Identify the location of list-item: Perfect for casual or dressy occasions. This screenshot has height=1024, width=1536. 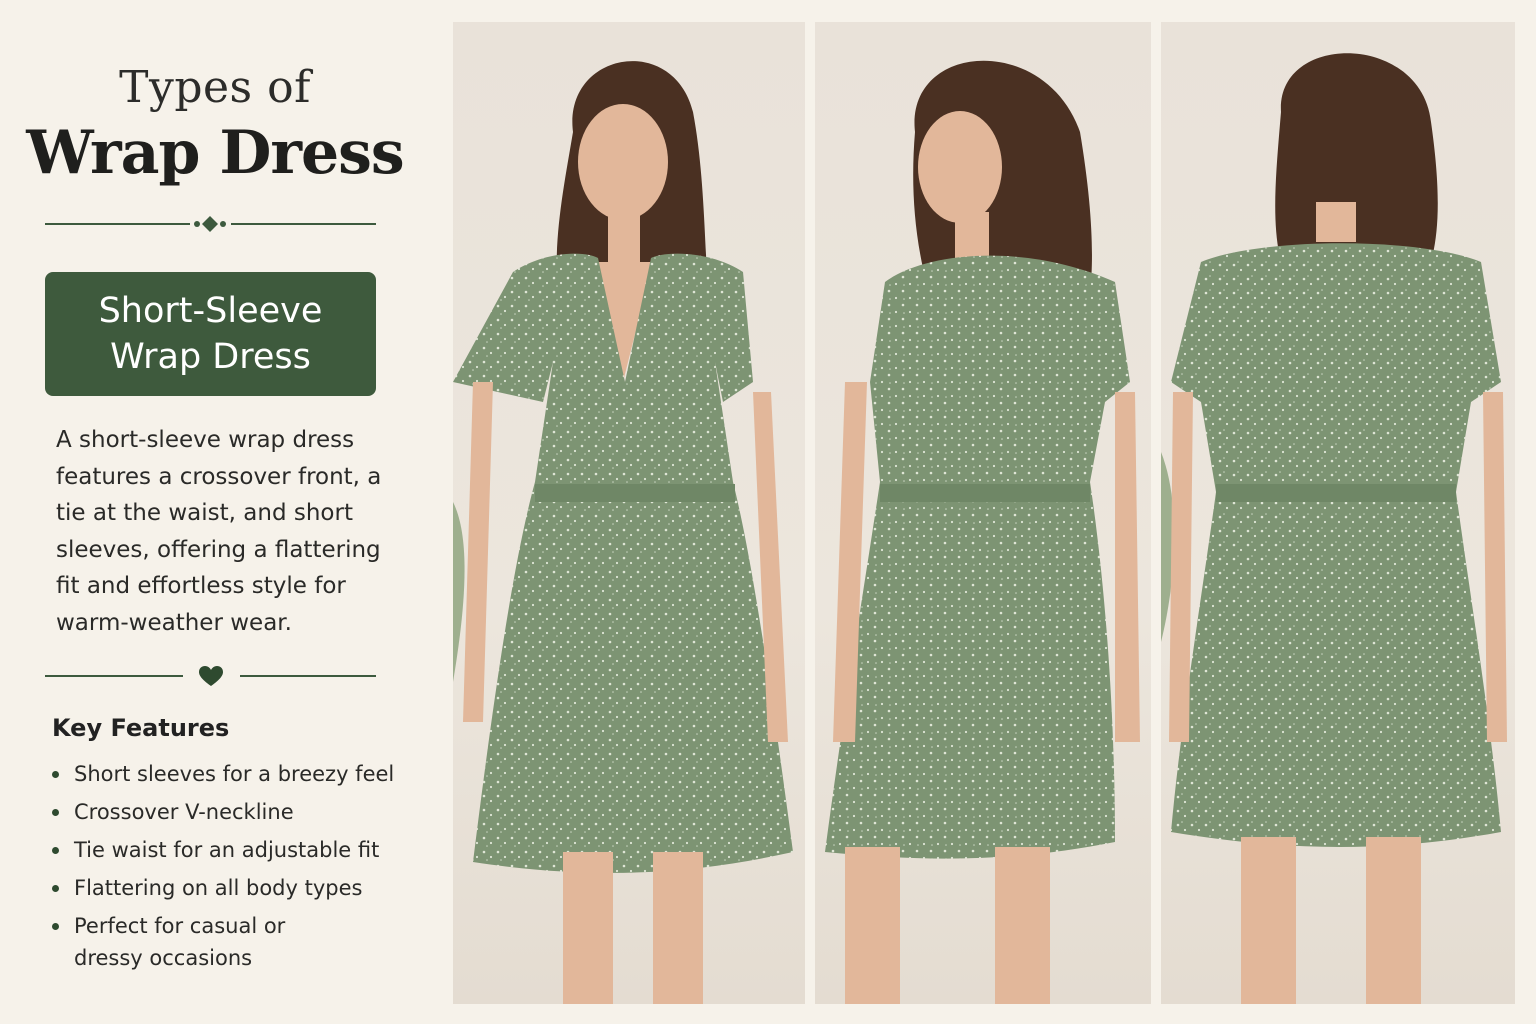
(232, 942).